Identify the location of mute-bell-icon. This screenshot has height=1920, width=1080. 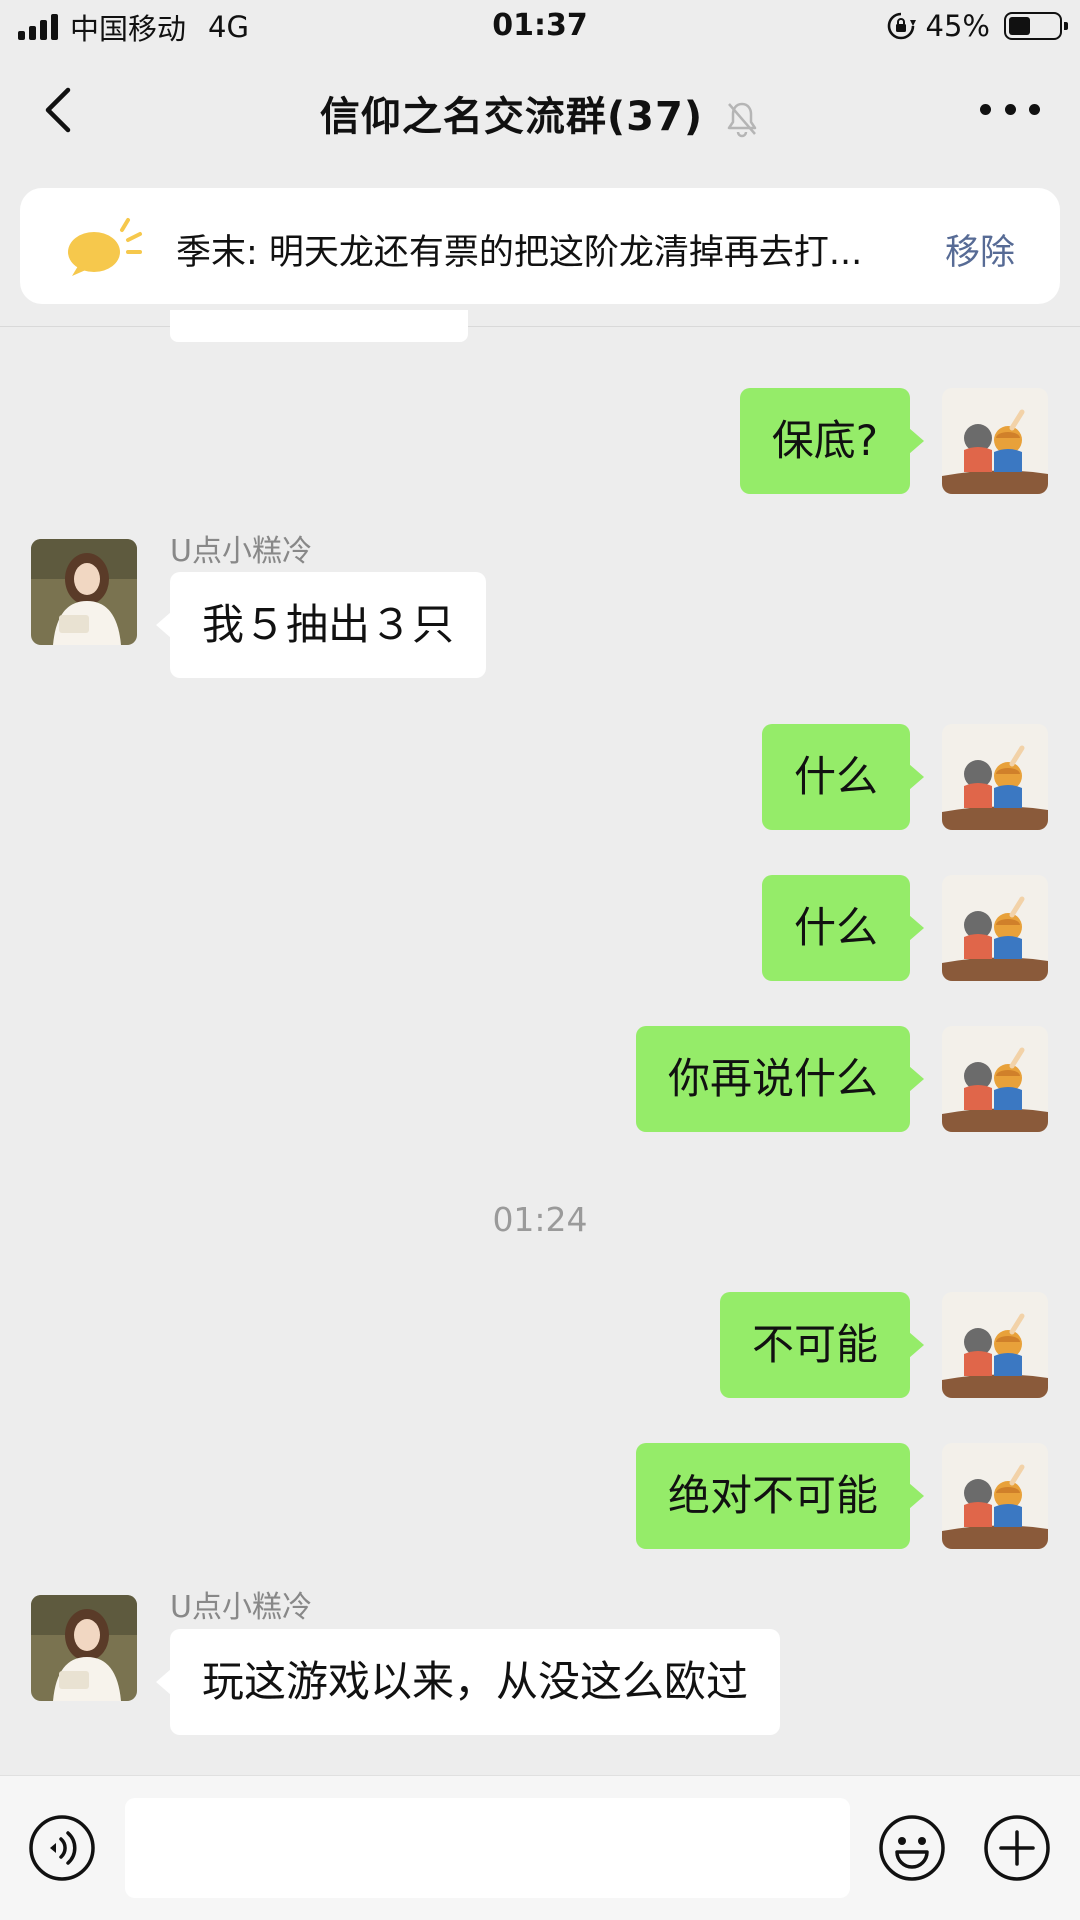
(742, 120).